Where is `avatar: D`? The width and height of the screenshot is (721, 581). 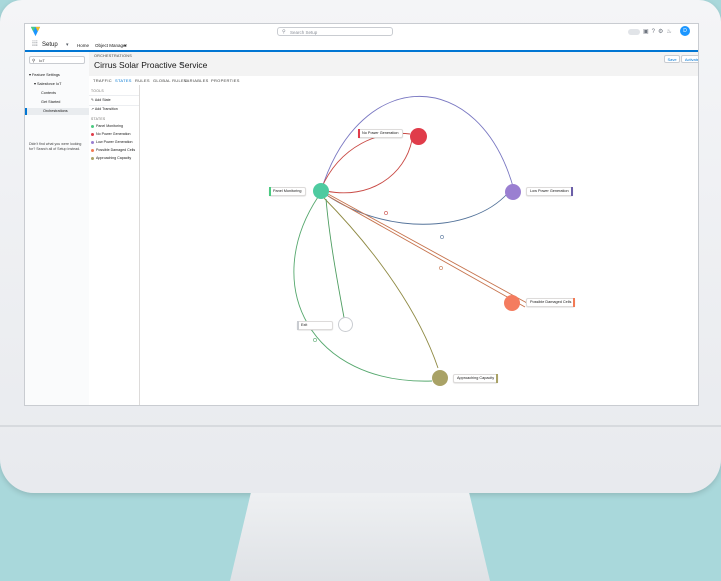
avatar: D is located at coordinates (685, 31).